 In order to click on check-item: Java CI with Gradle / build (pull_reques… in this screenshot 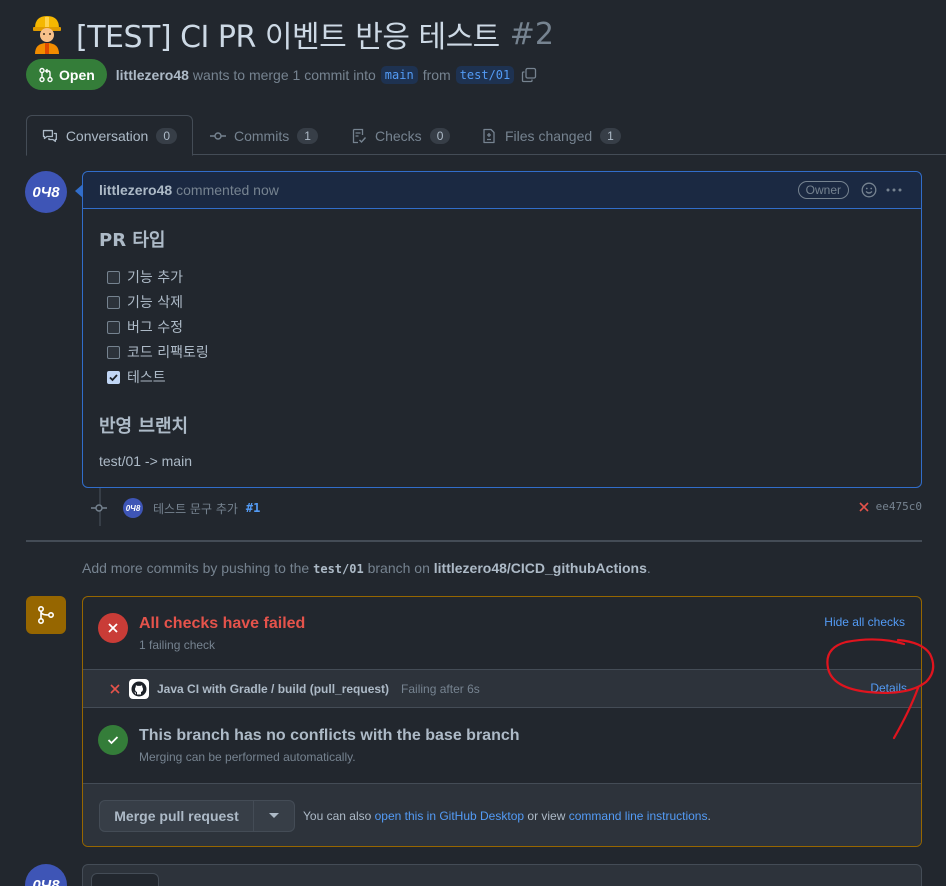, I will do `click(502, 688)`.